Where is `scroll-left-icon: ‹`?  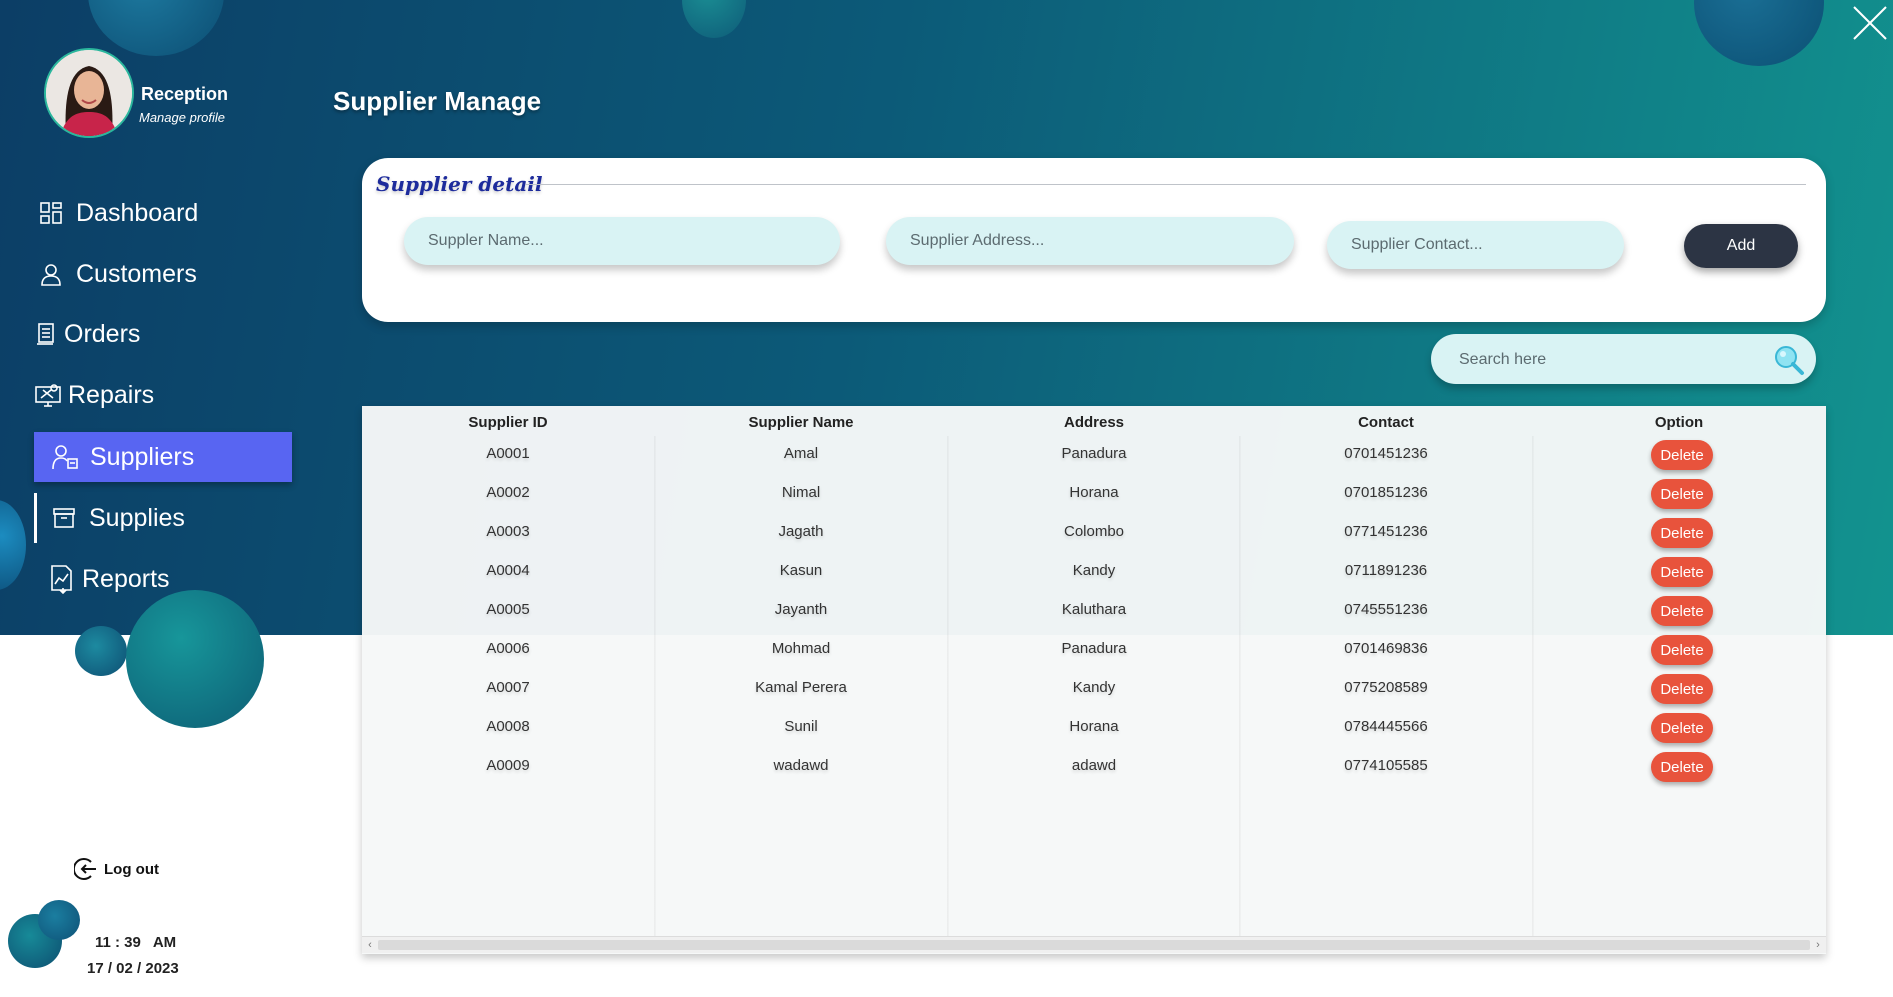
scroll-left-icon: ‹ is located at coordinates (370, 945).